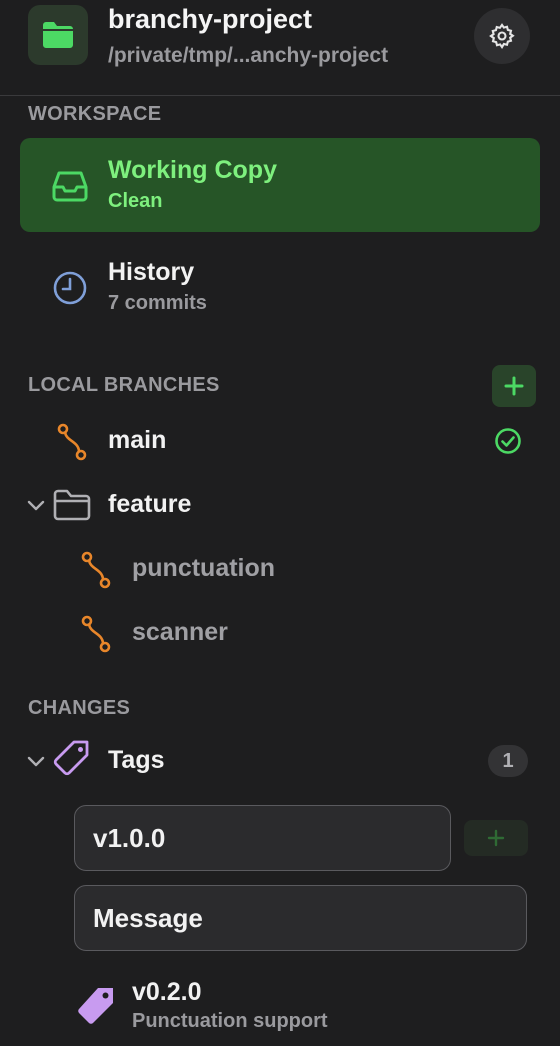  Describe the element at coordinates (137, 440) in the screenshot. I see `branch-label-main: main` at that location.